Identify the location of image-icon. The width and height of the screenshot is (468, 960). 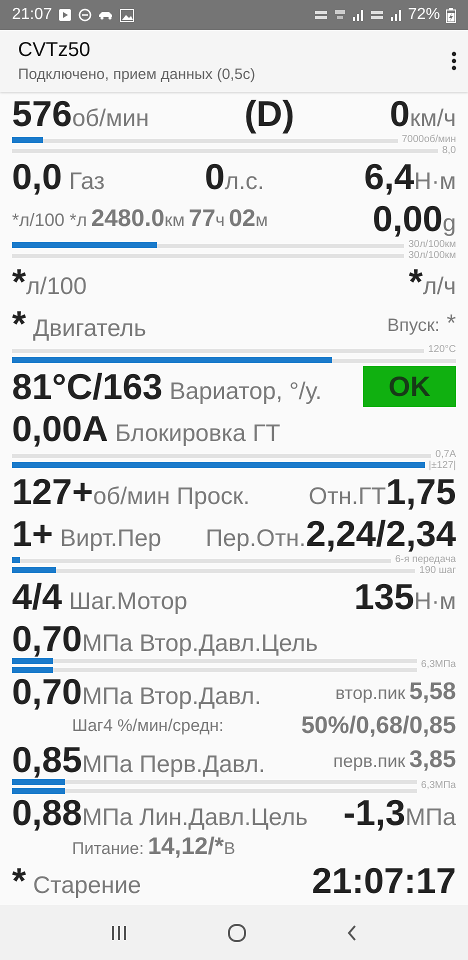
(127, 15).